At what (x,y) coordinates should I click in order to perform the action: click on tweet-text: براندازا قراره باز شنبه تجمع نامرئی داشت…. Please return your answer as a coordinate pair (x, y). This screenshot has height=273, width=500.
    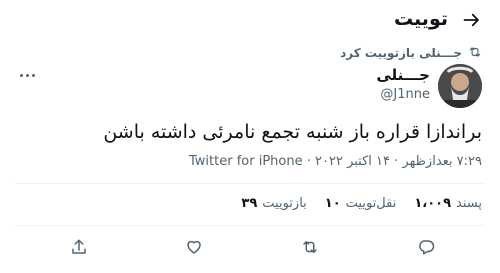
    Looking at the image, I should click on (292, 132).